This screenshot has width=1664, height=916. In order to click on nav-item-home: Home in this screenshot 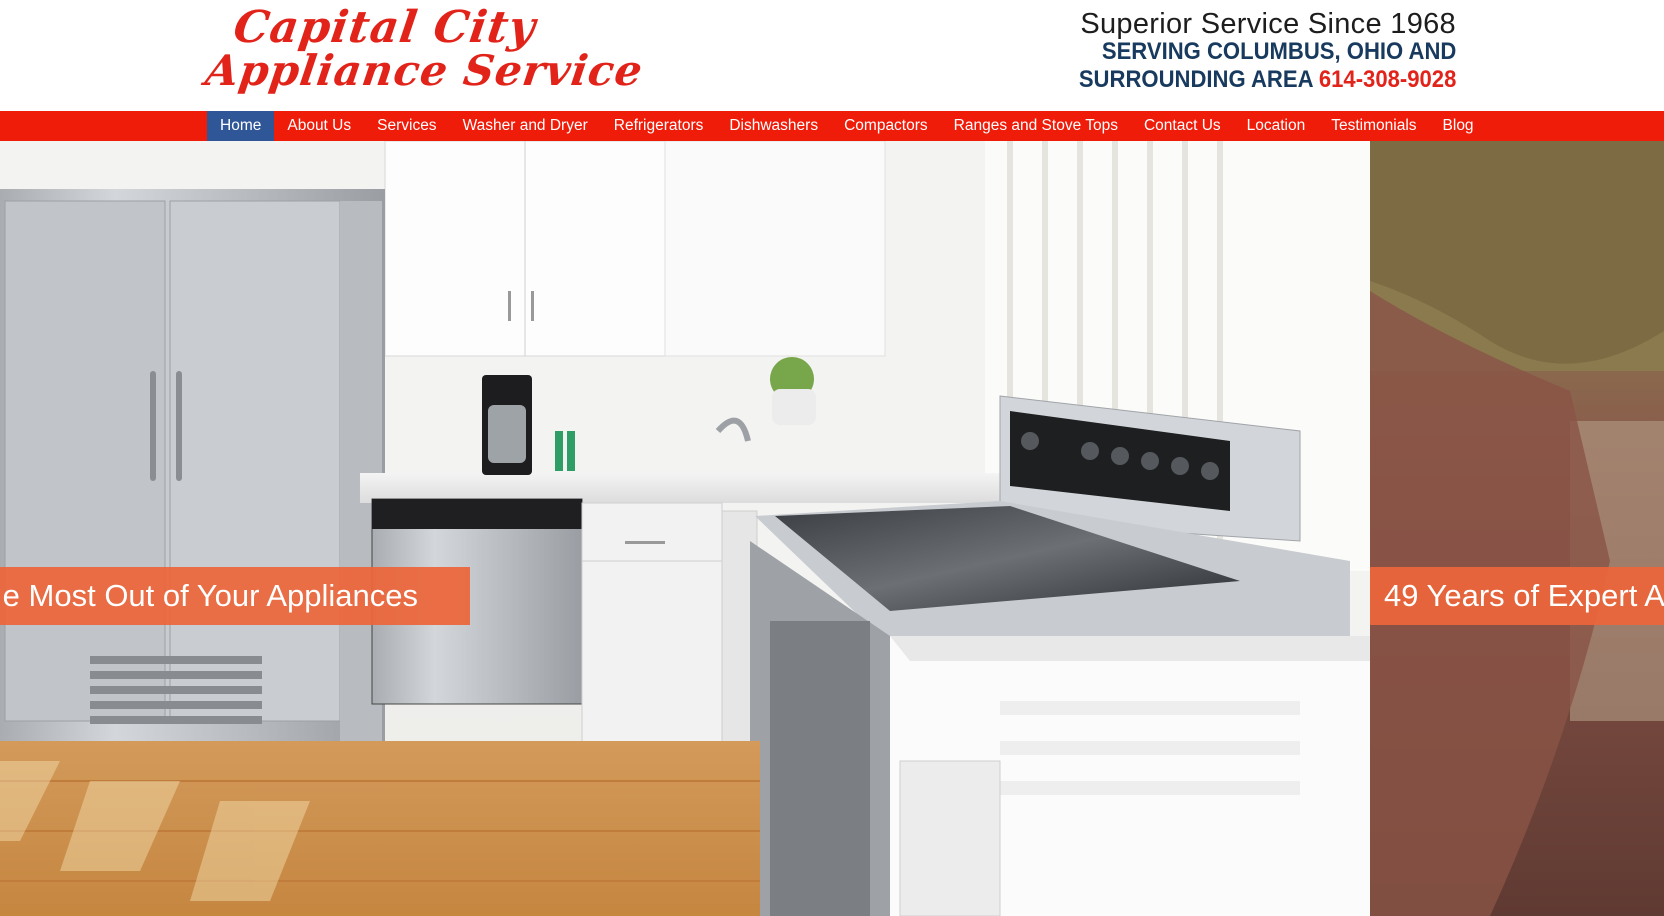, I will do `click(241, 126)`.